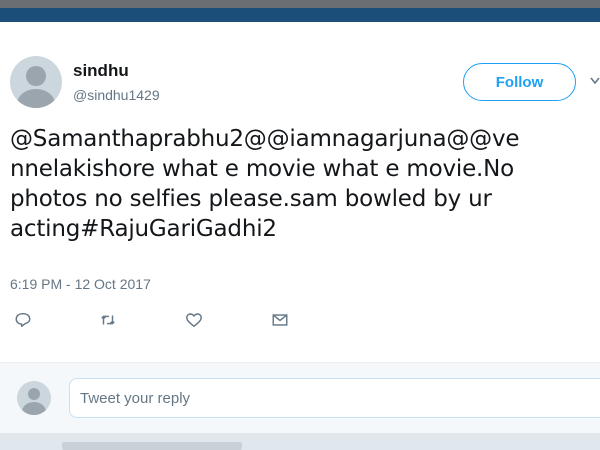 The width and height of the screenshot is (600, 450). I want to click on current-user-avatar, so click(34, 398).